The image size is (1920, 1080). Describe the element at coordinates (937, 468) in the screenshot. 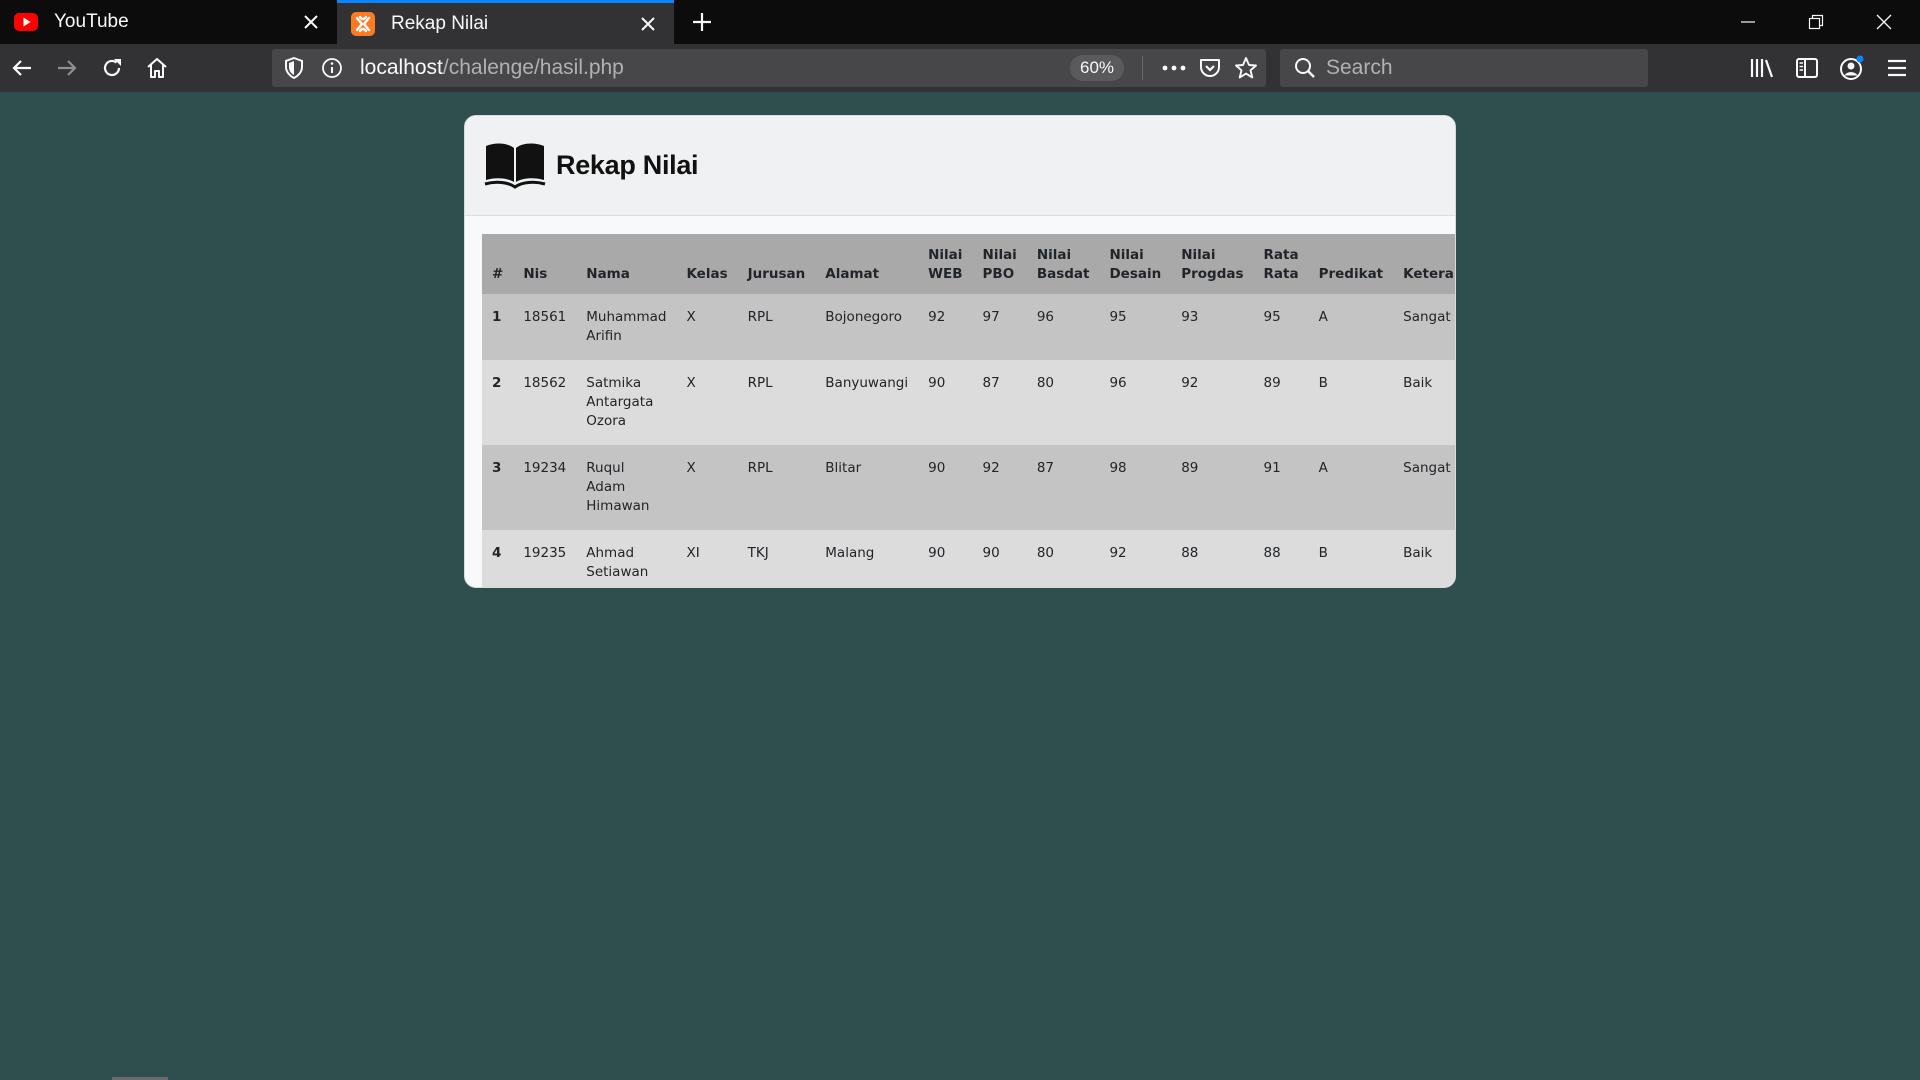

I see `cell-web: 90` at that location.